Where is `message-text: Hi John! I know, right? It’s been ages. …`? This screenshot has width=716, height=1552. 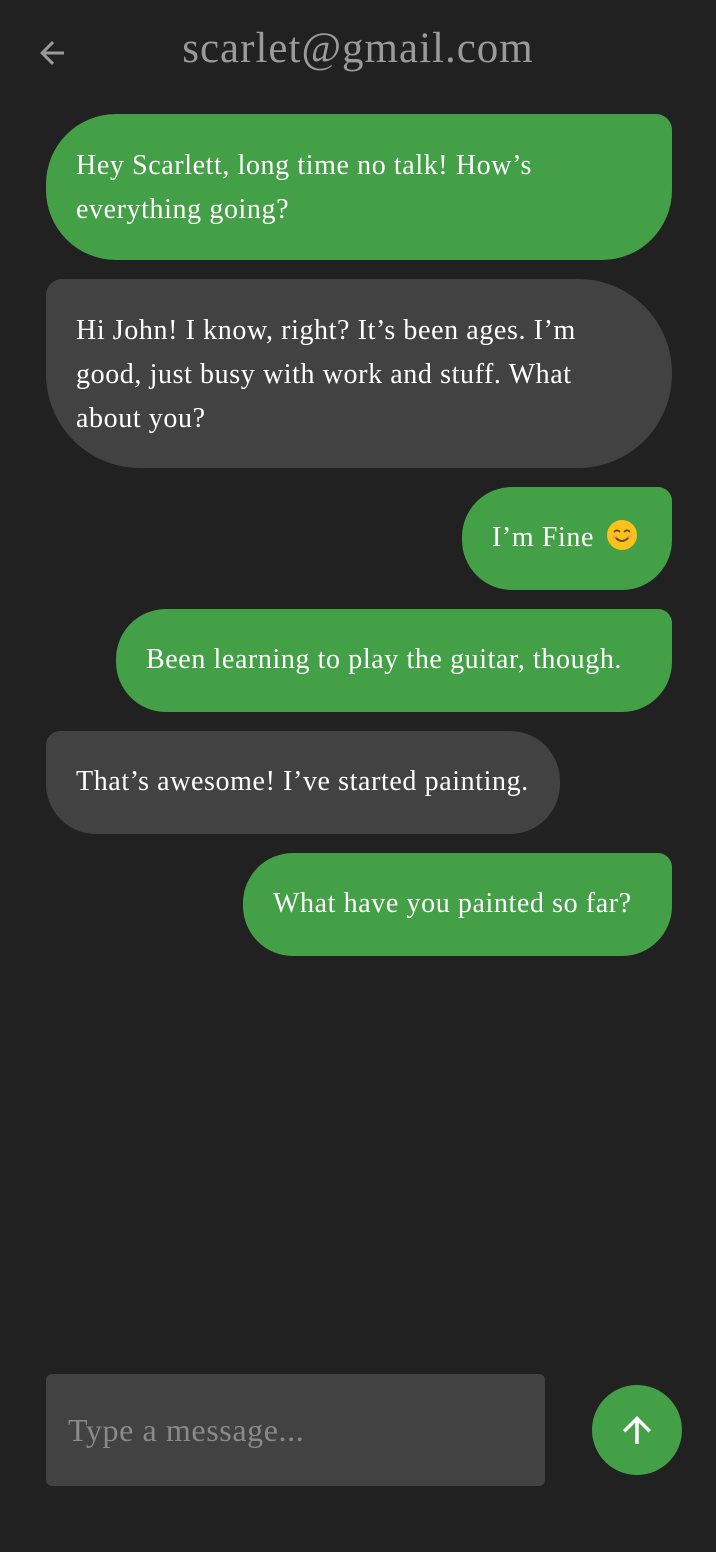
message-text: Hi John! I know, right? It’s been ages. … is located at coordinates (326, 374).